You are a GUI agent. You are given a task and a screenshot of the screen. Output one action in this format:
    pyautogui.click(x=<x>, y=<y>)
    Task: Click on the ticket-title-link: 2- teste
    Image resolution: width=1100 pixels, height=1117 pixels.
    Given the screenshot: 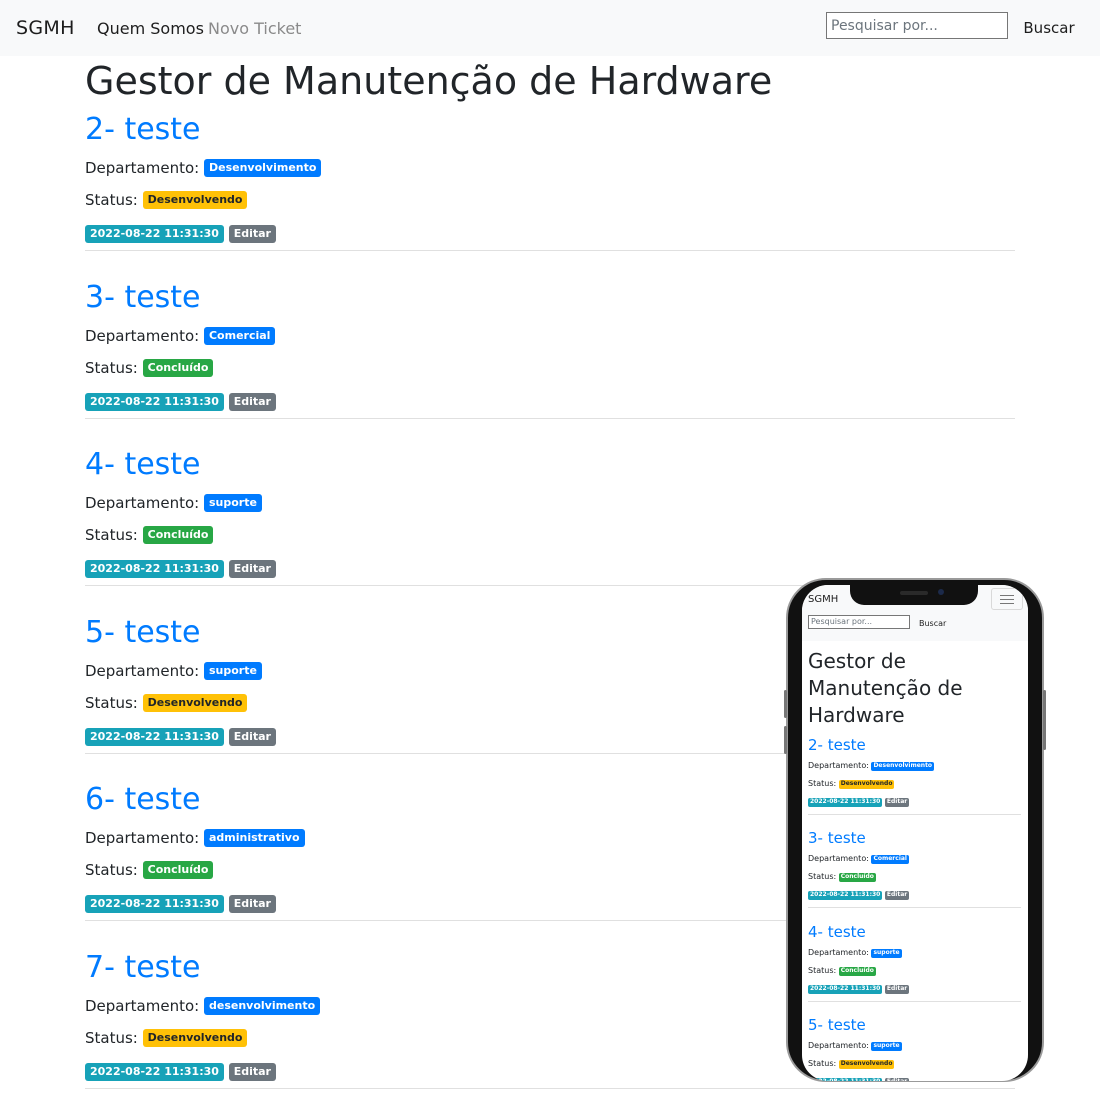 What is the action you would take?
    pyautogui.click(x=143, y=129)
    